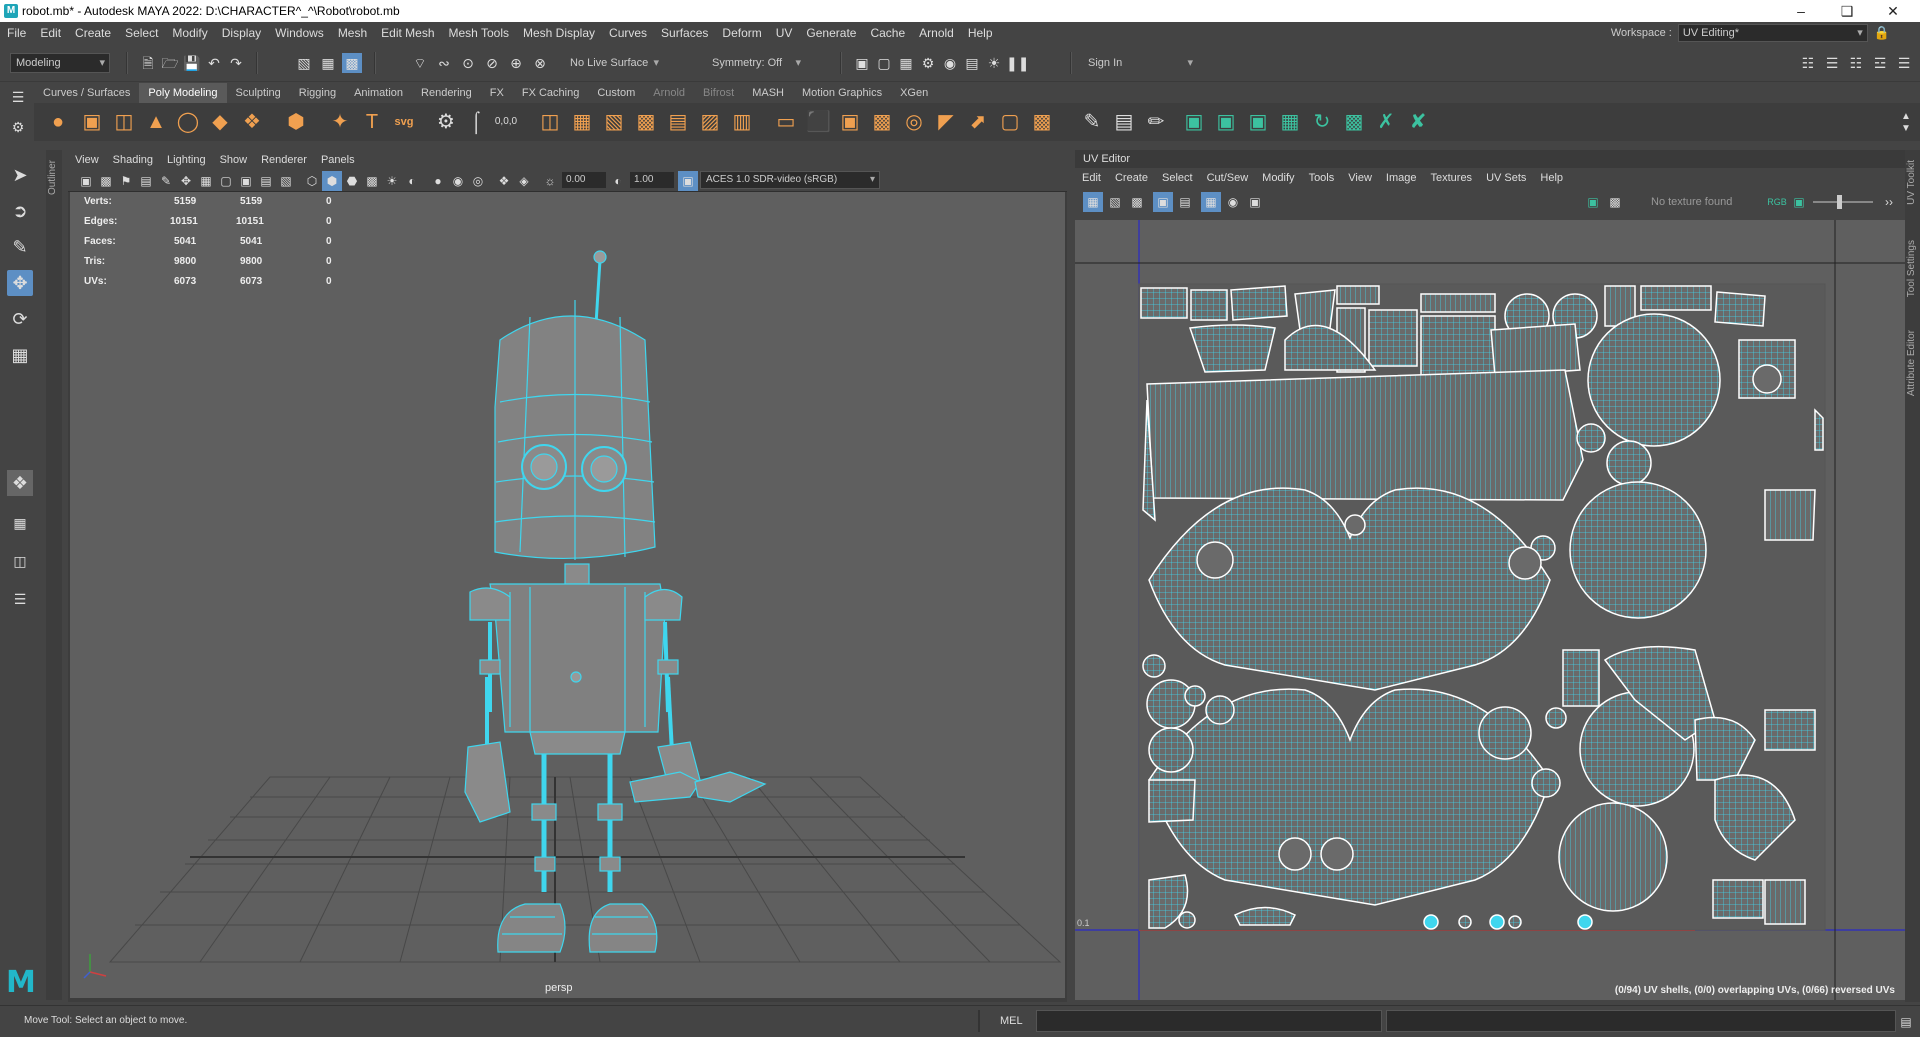 The width and height of the screenshot is (1920, 1037). What do you see at coordinates (1839, 202) in the screenshot?
I see `exposure-slider-handle` at bounding box center [1839, 202].